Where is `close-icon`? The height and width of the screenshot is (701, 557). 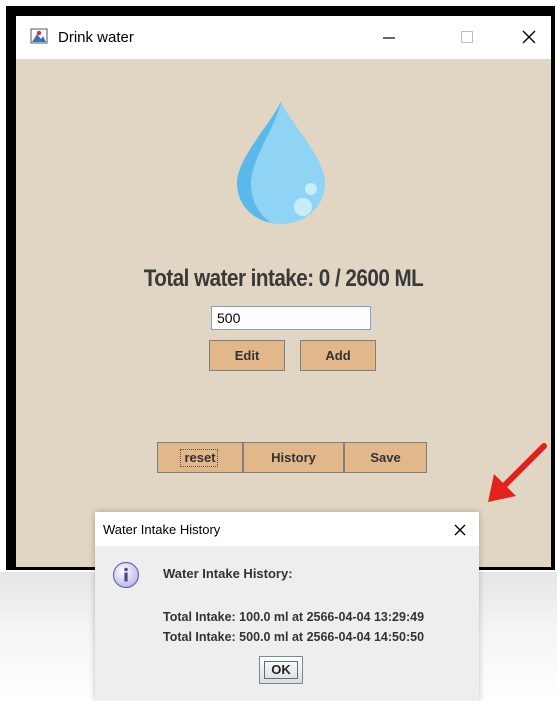
close-icon is located at coordinates (529, 37).